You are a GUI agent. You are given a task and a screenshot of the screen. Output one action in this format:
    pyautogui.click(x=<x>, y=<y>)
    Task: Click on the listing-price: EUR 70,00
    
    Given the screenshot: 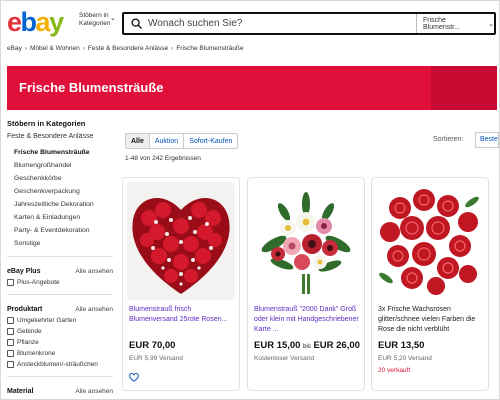 What is the action you would take?
    pyautogui.click(x=152, y=345)
    